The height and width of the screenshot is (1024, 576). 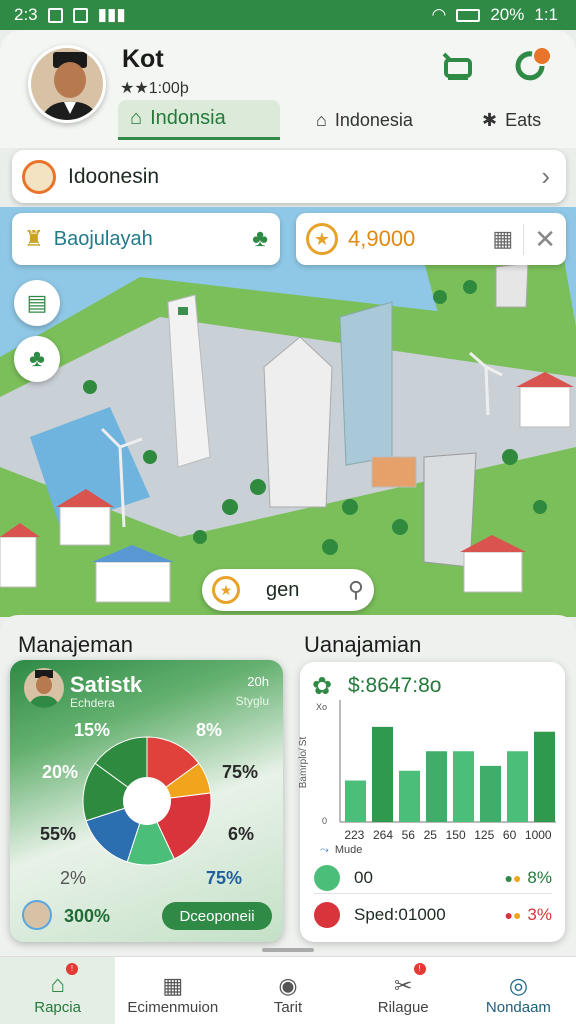 I want to click on footer-value: 300%, so click(x=87, y=916).